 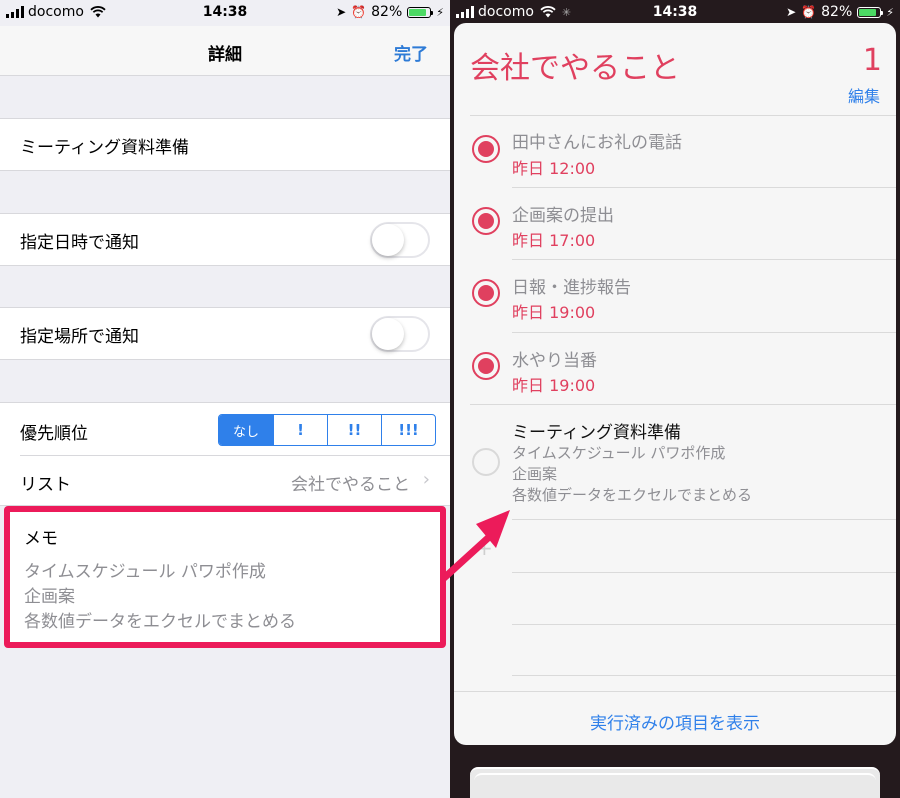 What do you see at coordinates (563, 216) in the screenshot?
I see `item-title: 企画案の提出` at bounding box center [563, 216].